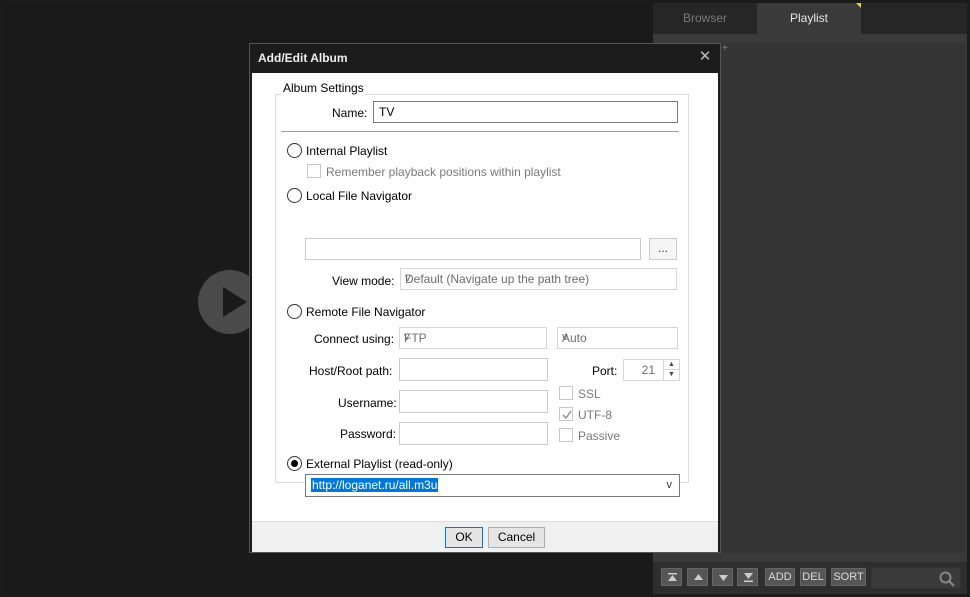 The height and width of the screenshot is (597, 970). I want to click on passive-label: Passive, so click(599, 436).